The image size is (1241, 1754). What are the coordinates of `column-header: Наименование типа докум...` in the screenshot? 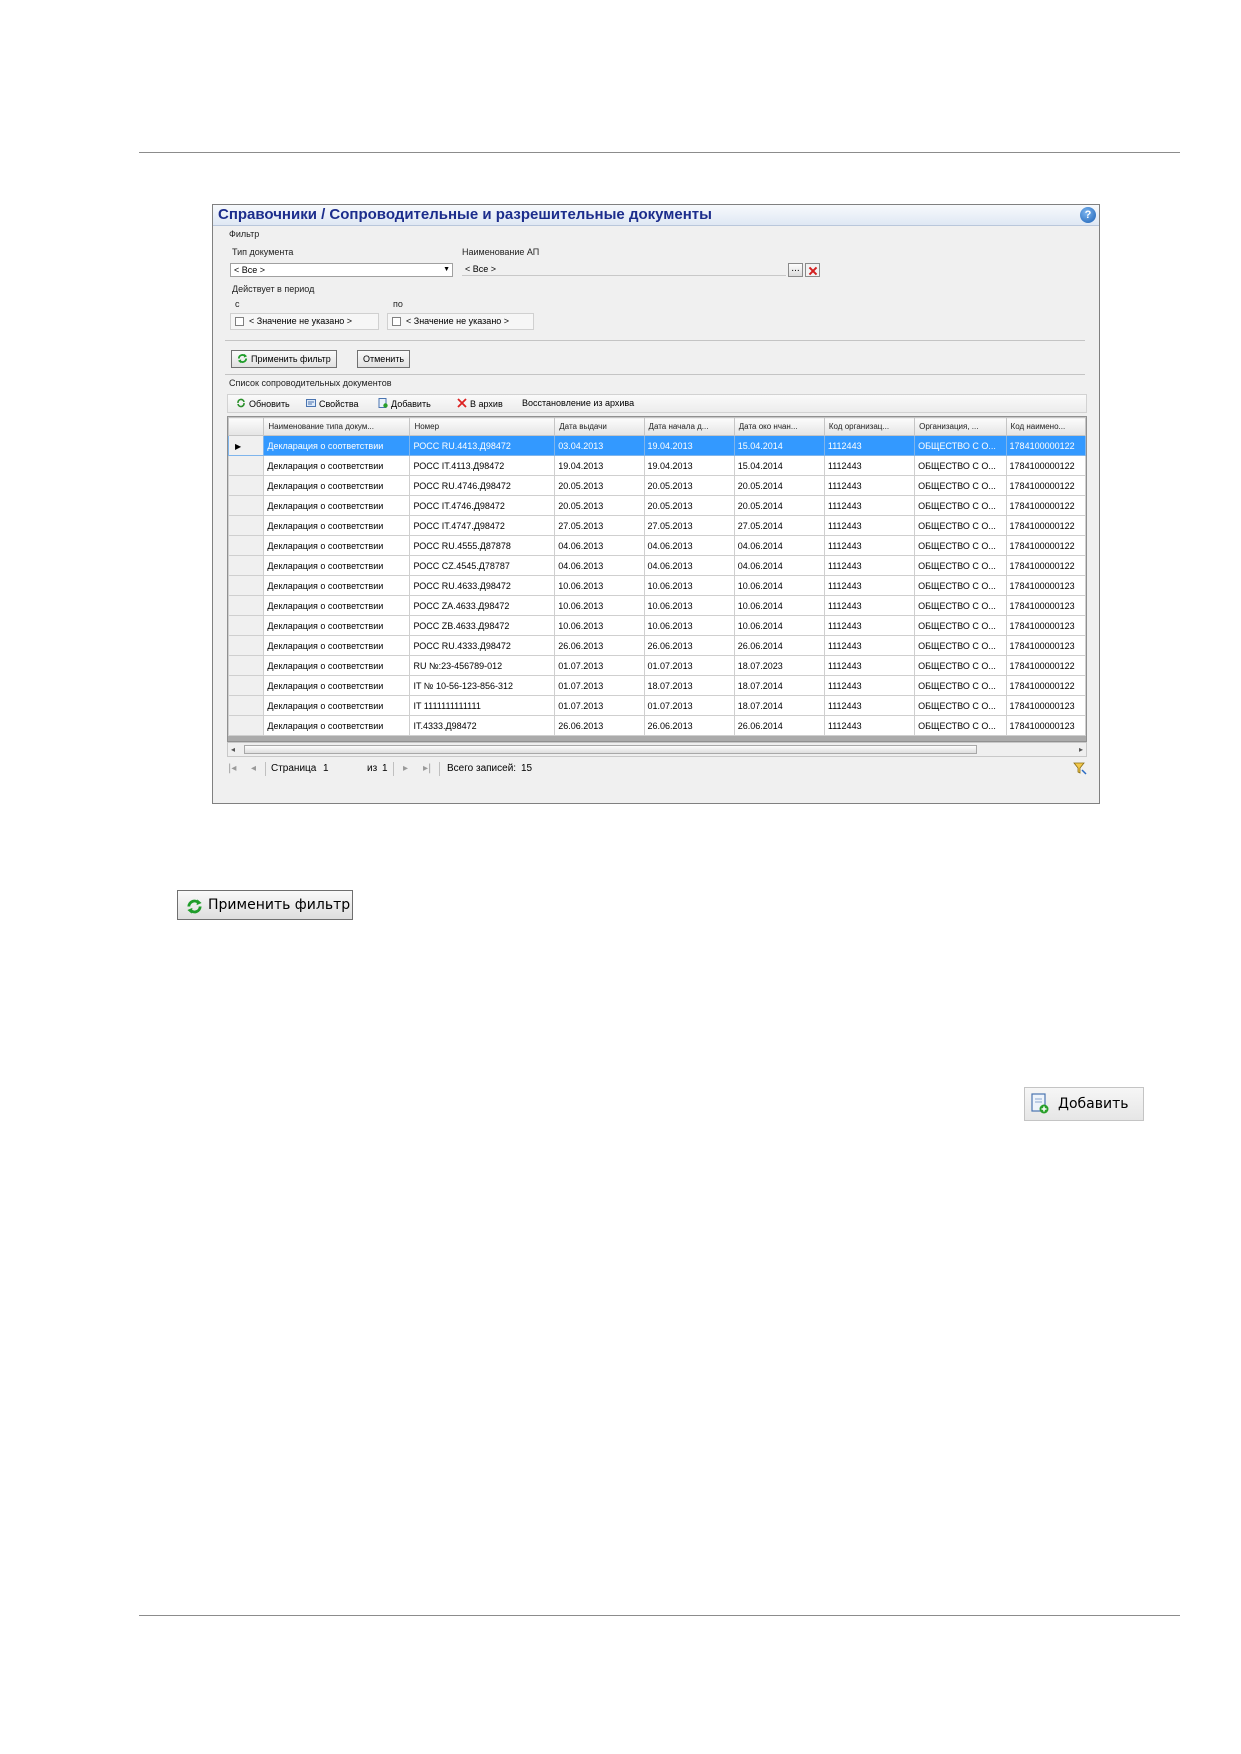 It's located at (337, 426).